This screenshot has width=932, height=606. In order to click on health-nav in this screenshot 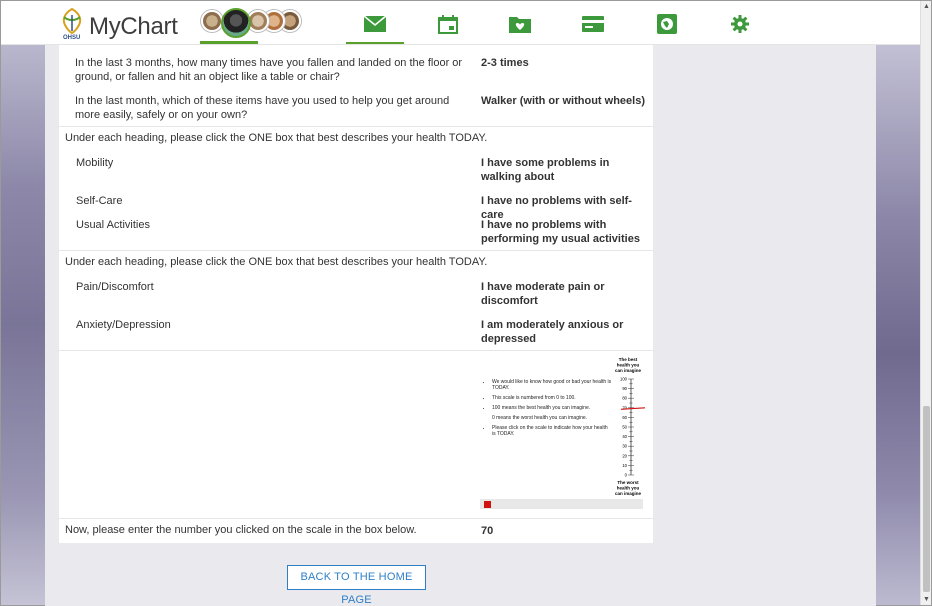, I will do `click(520, 24)`.